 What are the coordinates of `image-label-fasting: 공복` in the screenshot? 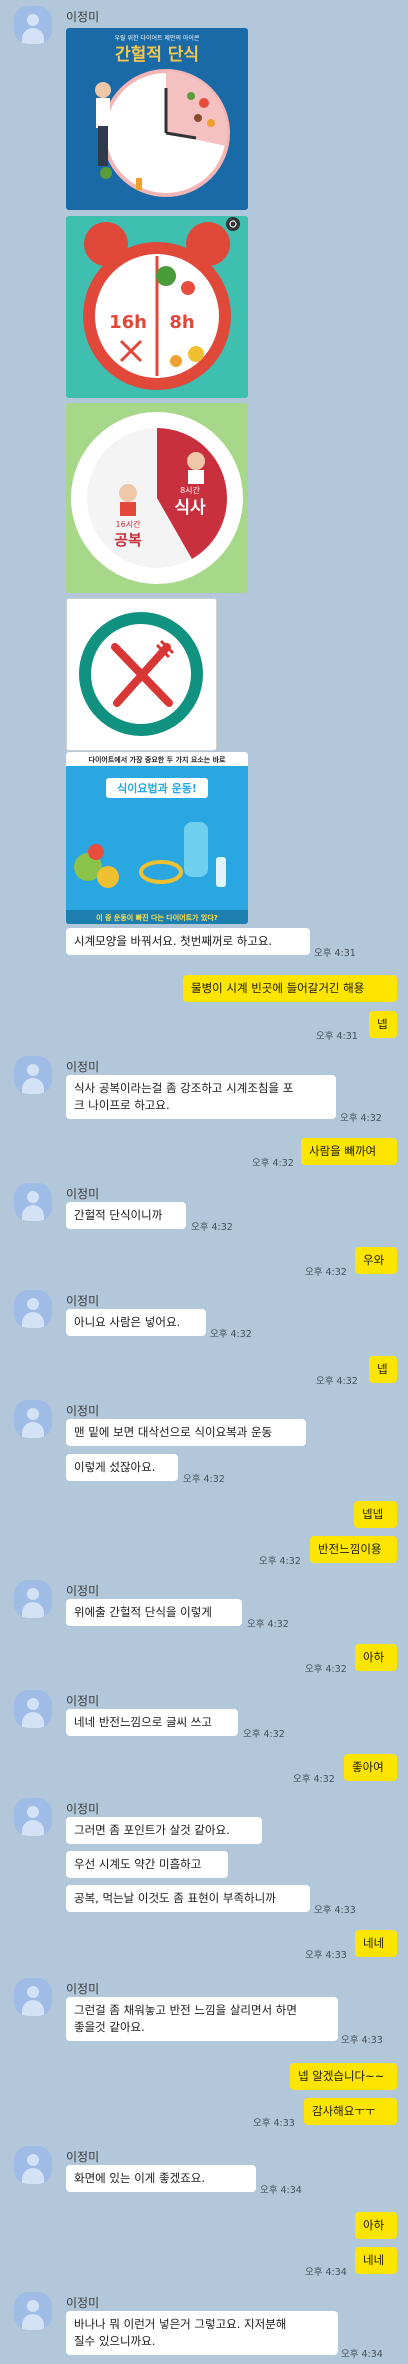 It's located at (128, 540).